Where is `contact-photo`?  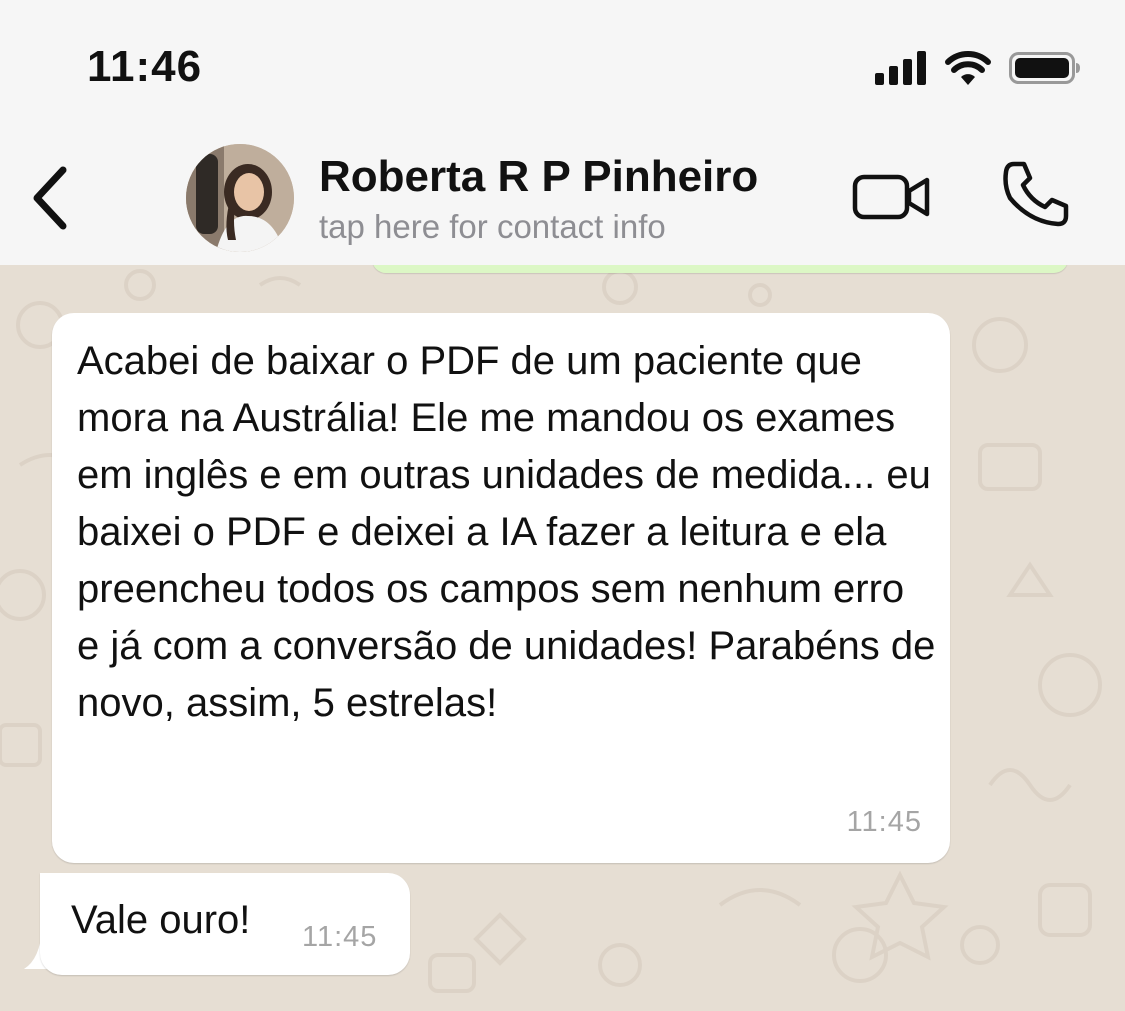
contact-photo is located at coordinates (240, 198).